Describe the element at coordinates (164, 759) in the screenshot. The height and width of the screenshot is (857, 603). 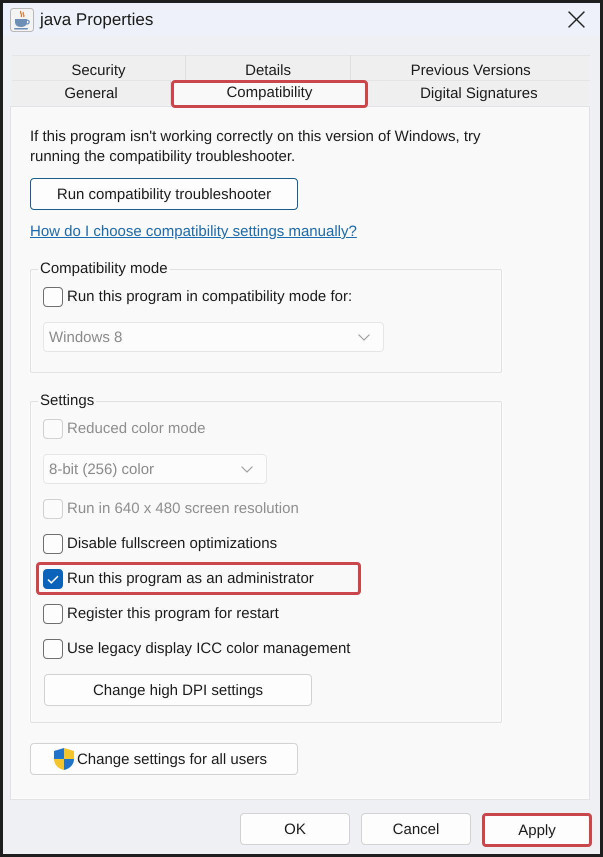
I see `all-users-button: Change settings for all users` at that location.